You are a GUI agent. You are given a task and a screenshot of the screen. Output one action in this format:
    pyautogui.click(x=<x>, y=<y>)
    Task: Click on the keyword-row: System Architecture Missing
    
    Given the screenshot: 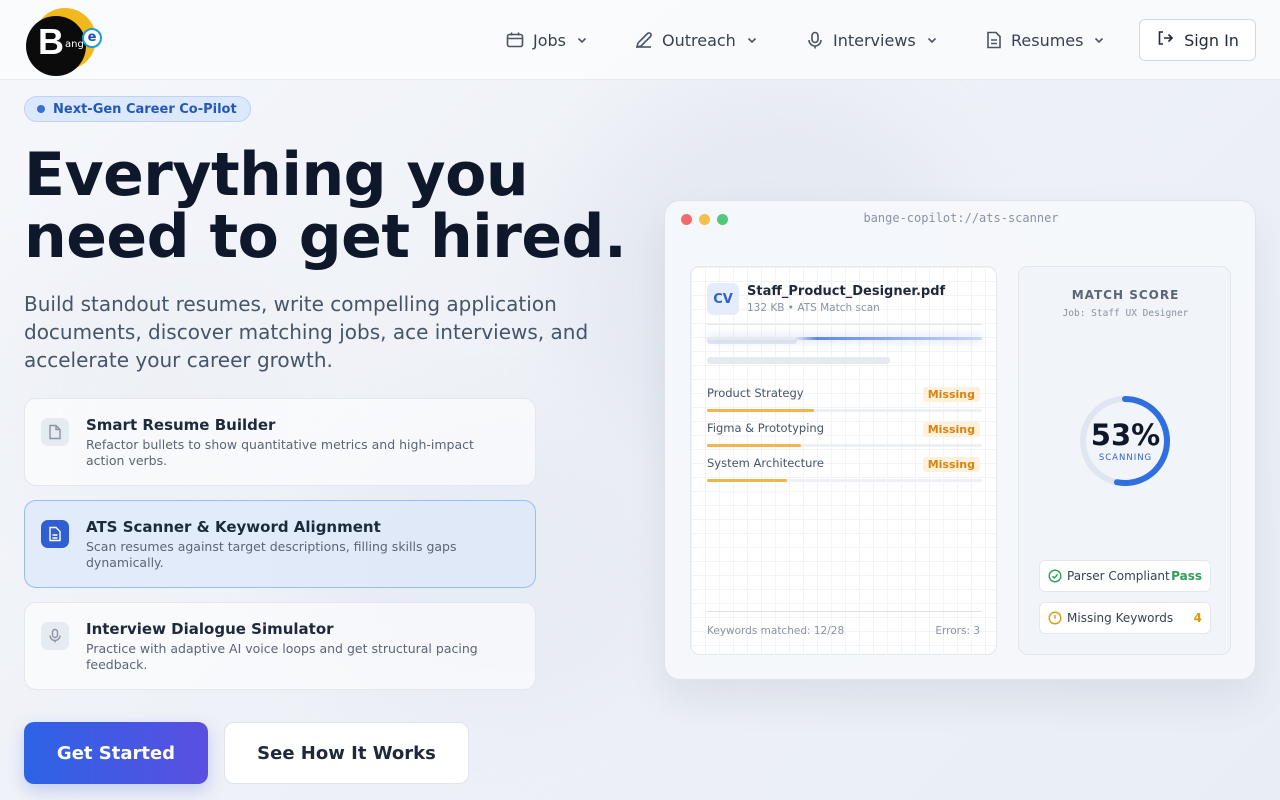 What is the action you would take?
    pyautogui.click(x=844, y=471)
    